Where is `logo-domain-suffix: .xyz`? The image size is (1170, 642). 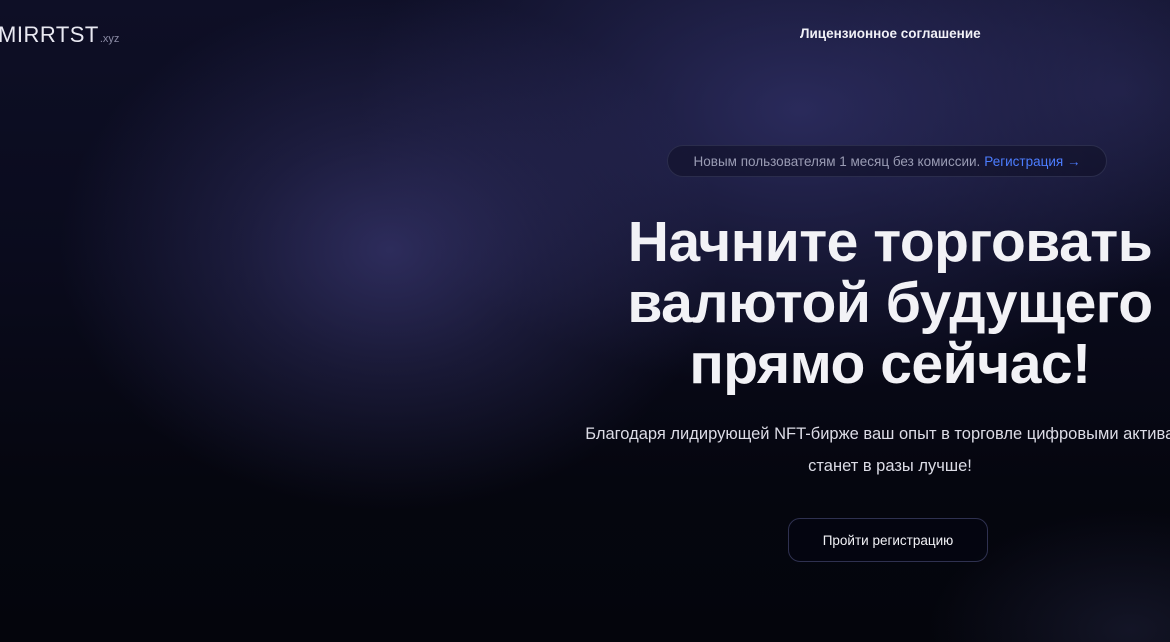
logo-domain-suffix: .xyz is located at coordinates (109, 39).